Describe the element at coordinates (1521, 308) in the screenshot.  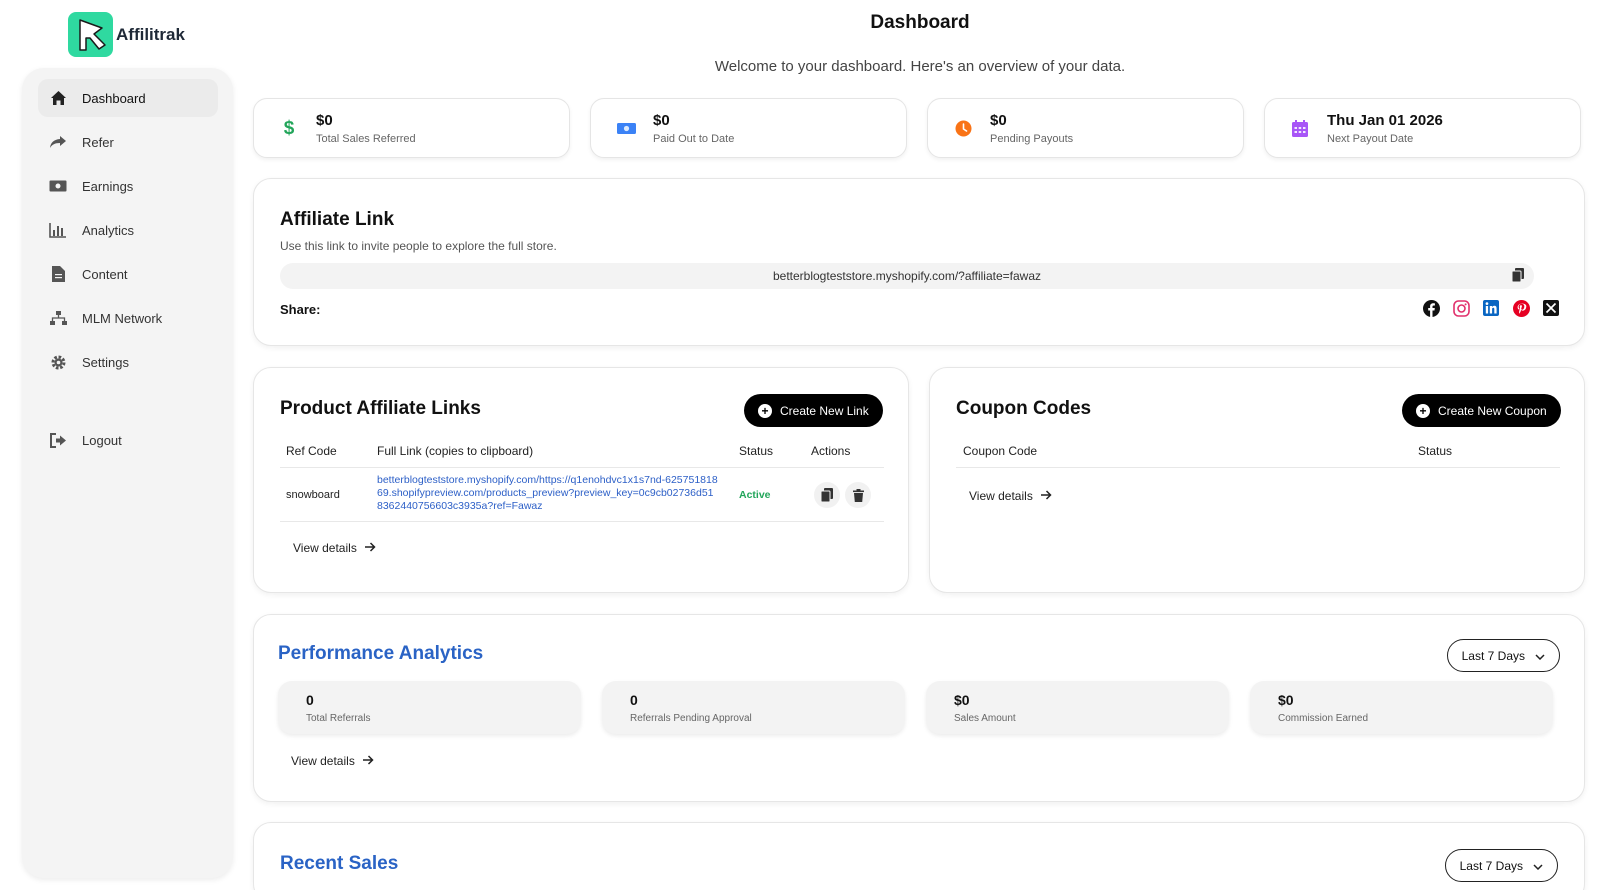
I see `pinterest-icon` at that location.